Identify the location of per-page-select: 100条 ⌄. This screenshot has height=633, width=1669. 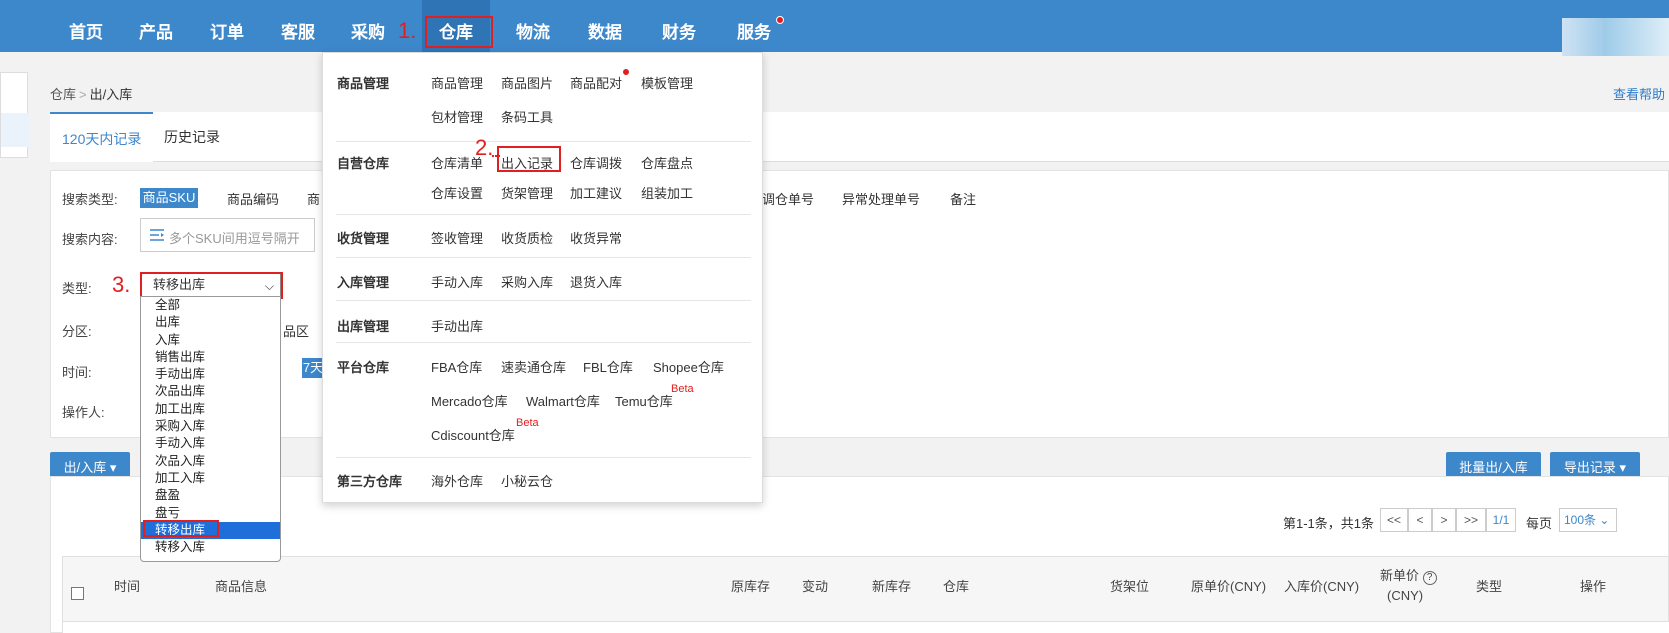
(1588, 520).